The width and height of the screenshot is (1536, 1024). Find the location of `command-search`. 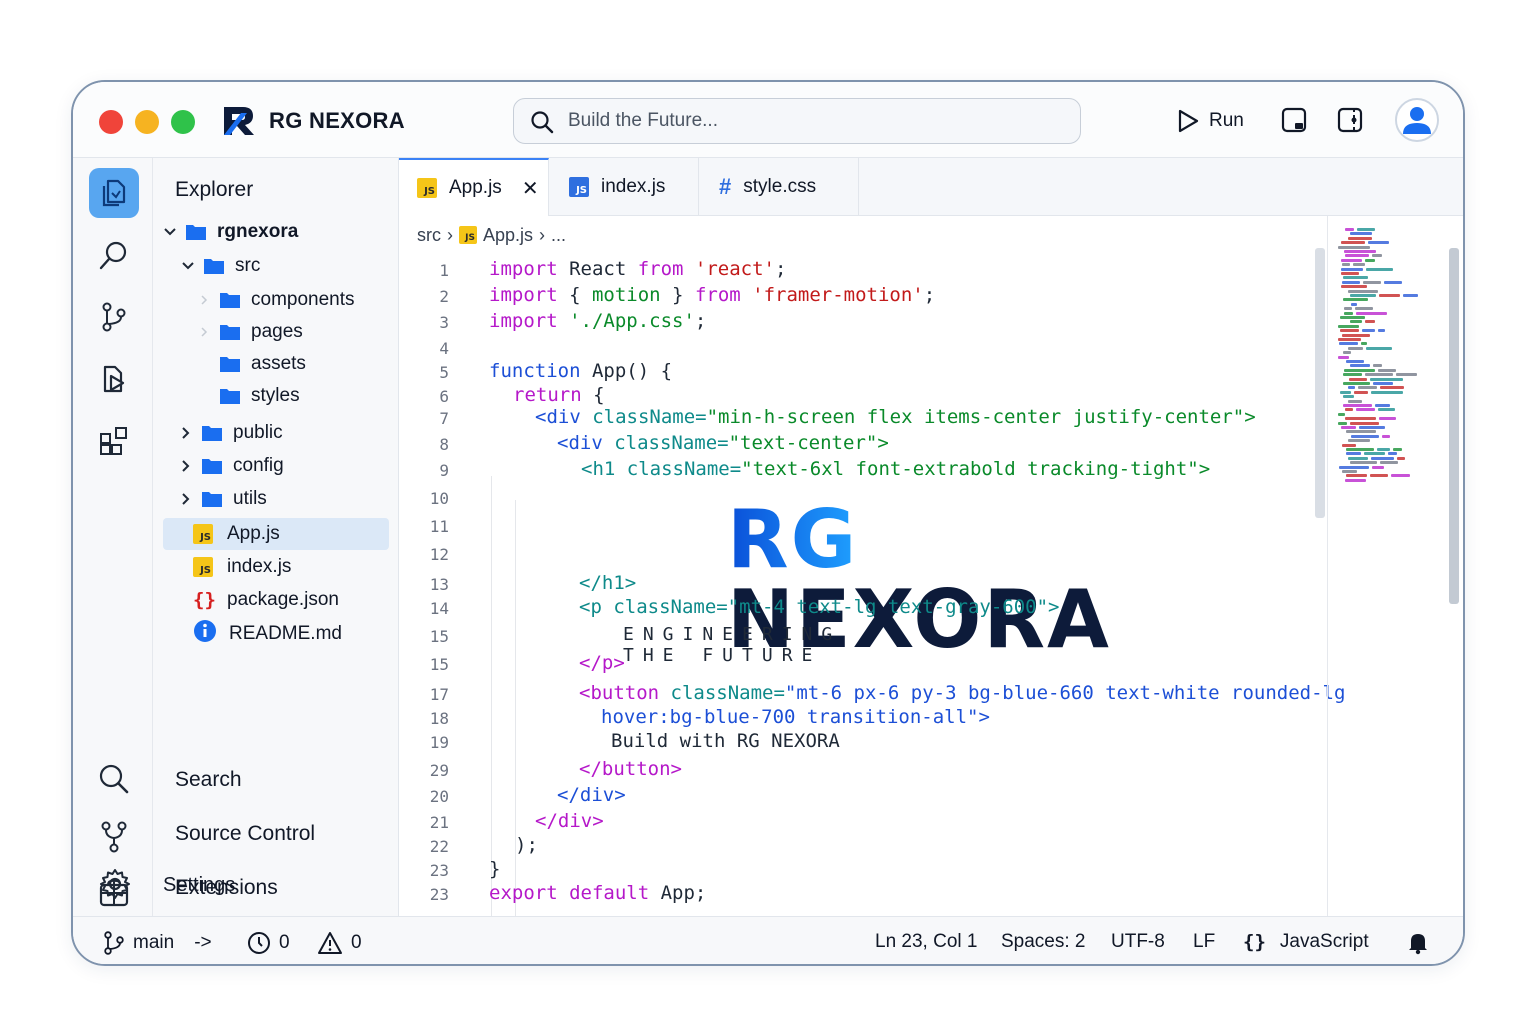

command-search is located at coordinates (797, 121).